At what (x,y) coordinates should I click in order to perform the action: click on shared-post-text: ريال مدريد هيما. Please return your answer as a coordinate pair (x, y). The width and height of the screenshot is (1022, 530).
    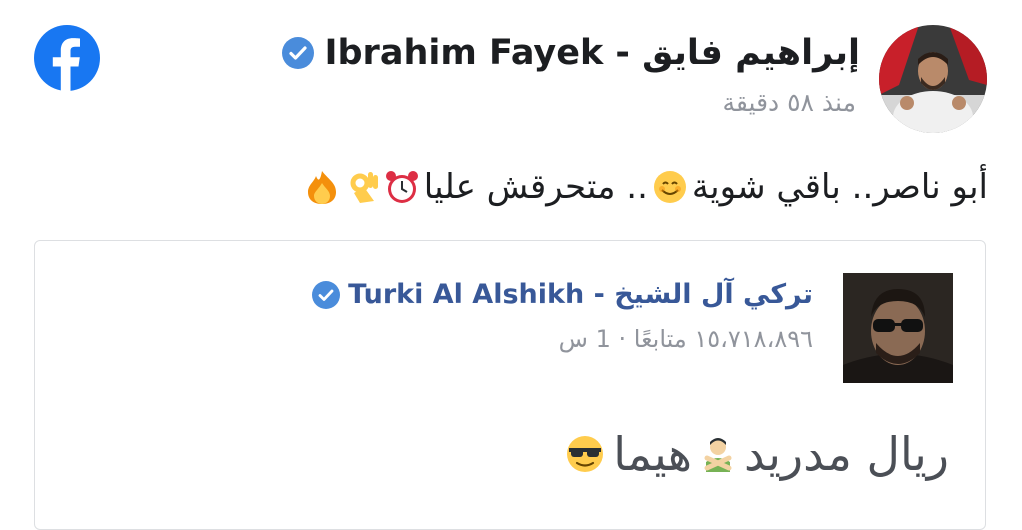
    Looking at the image, I should click on (757, 454).